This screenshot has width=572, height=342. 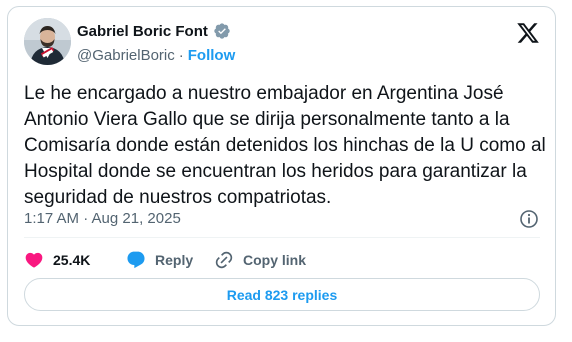 I want to click on author-handle: @GabrielBoric, so click(x=126, y=55).